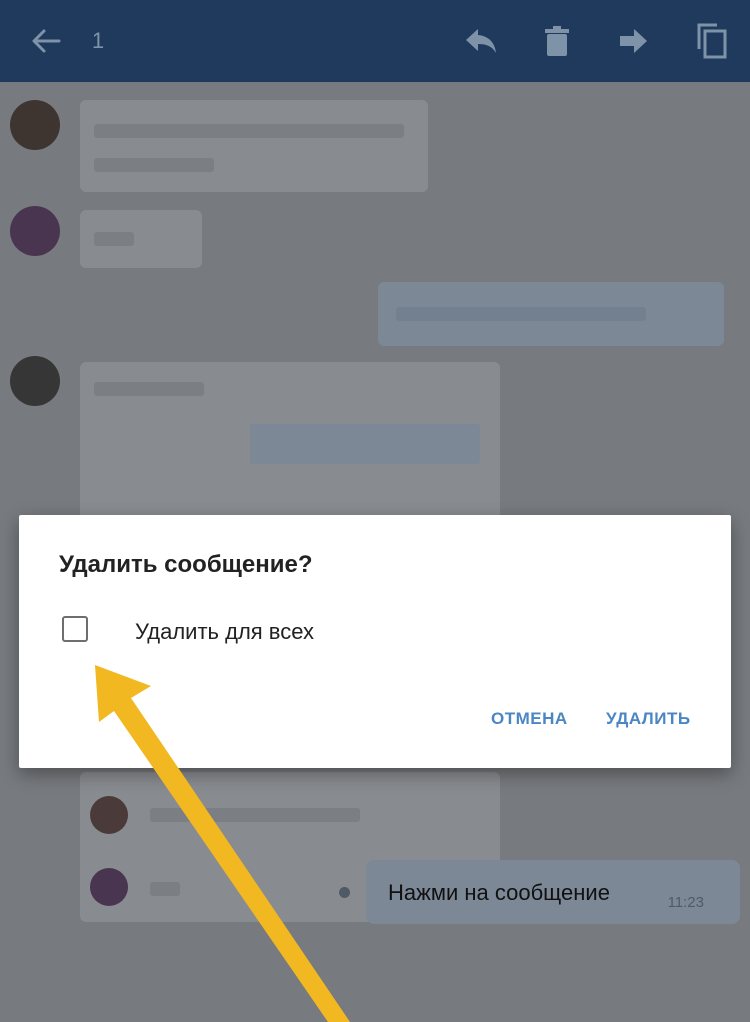 This screenshot has height=1022, width=750. Describe the element at coordinates (375, 41) in the screenshot. I see `selection-toolbar: 1` at that location.